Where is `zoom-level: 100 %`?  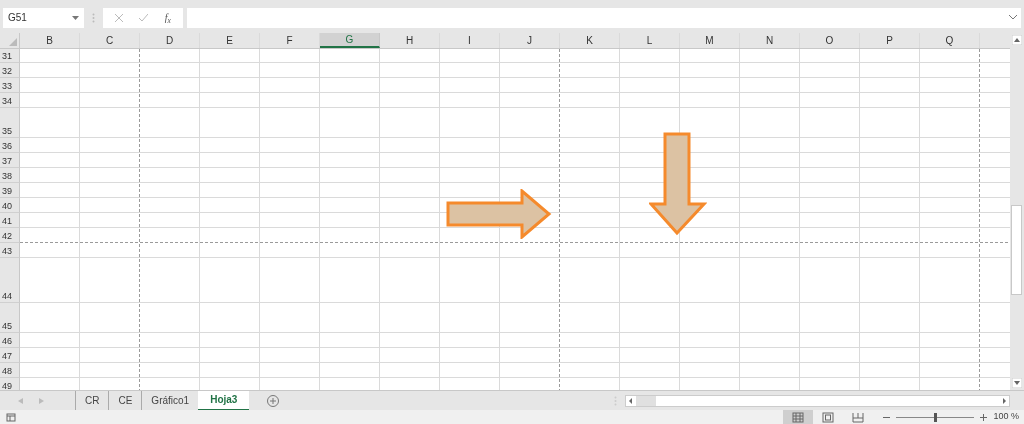 zoom-level: 100 % is located at coordinates (1006, 417).